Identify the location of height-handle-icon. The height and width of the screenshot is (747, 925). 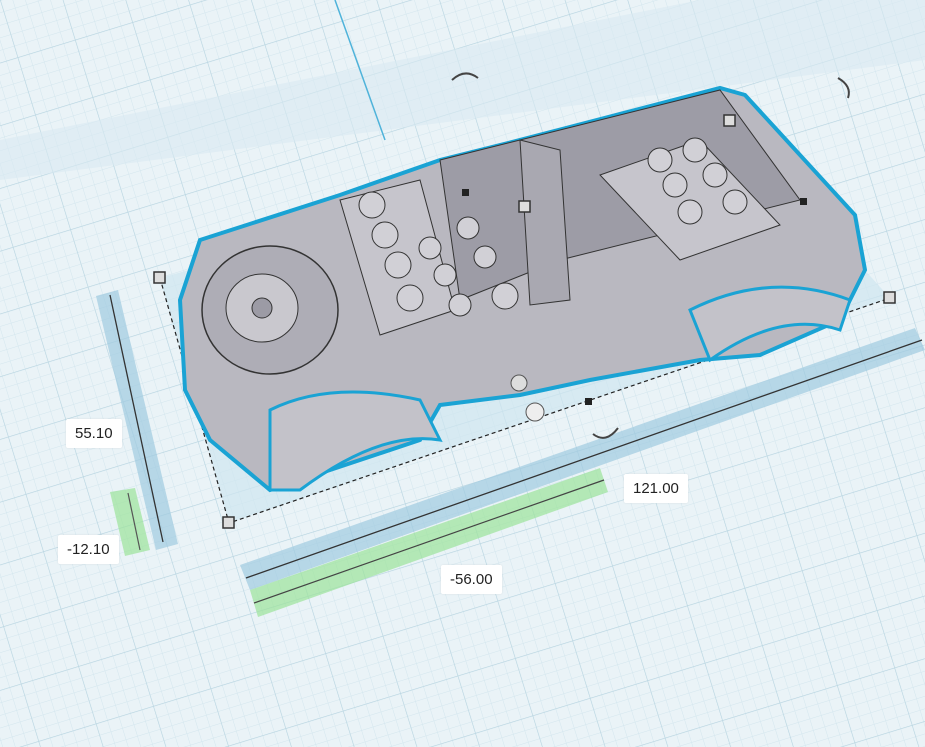
(524, 206).